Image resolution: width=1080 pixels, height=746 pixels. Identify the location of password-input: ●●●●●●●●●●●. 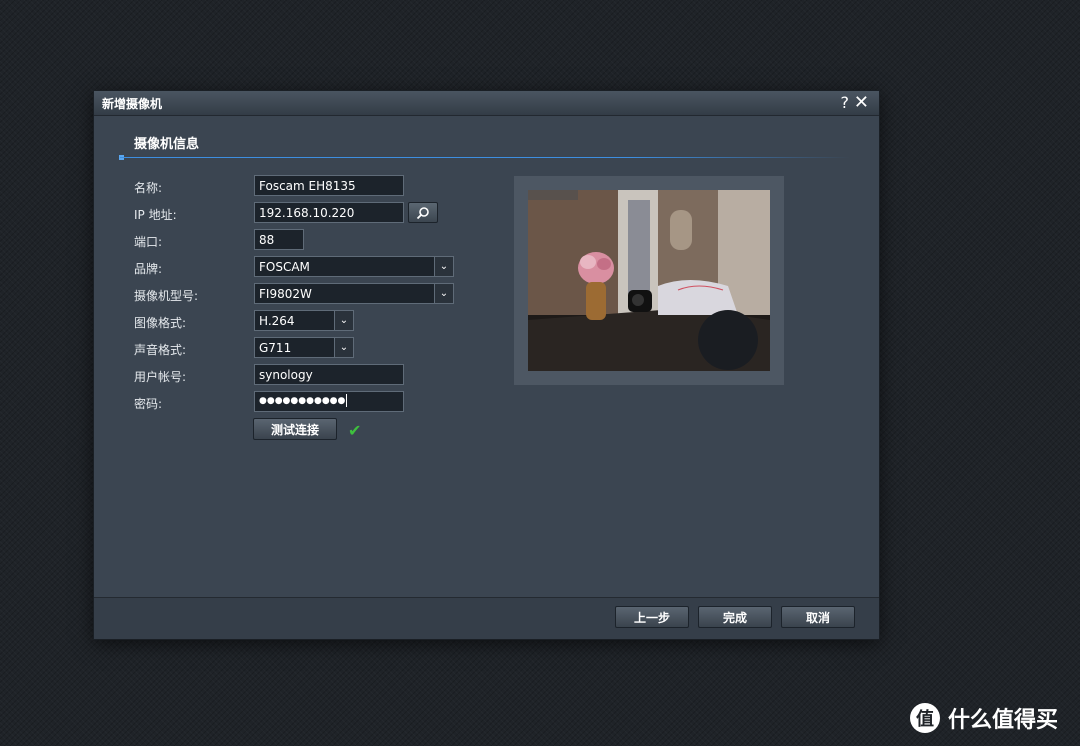
(329, 401).